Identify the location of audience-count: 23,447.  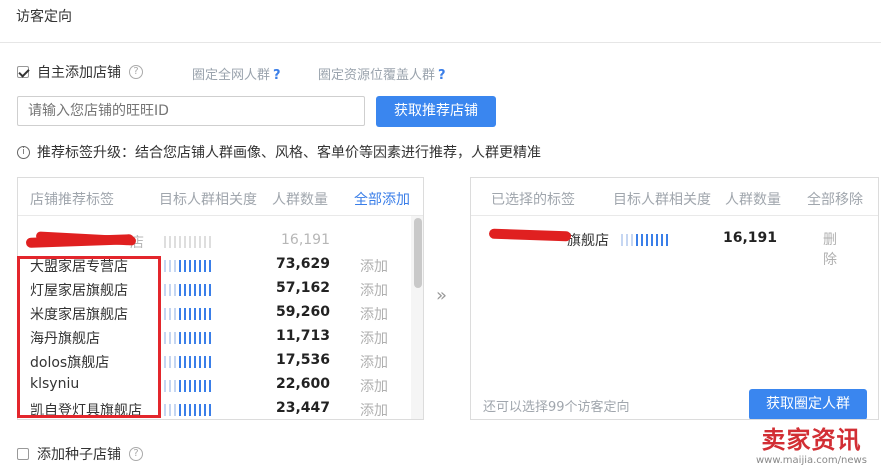
(302, 408).